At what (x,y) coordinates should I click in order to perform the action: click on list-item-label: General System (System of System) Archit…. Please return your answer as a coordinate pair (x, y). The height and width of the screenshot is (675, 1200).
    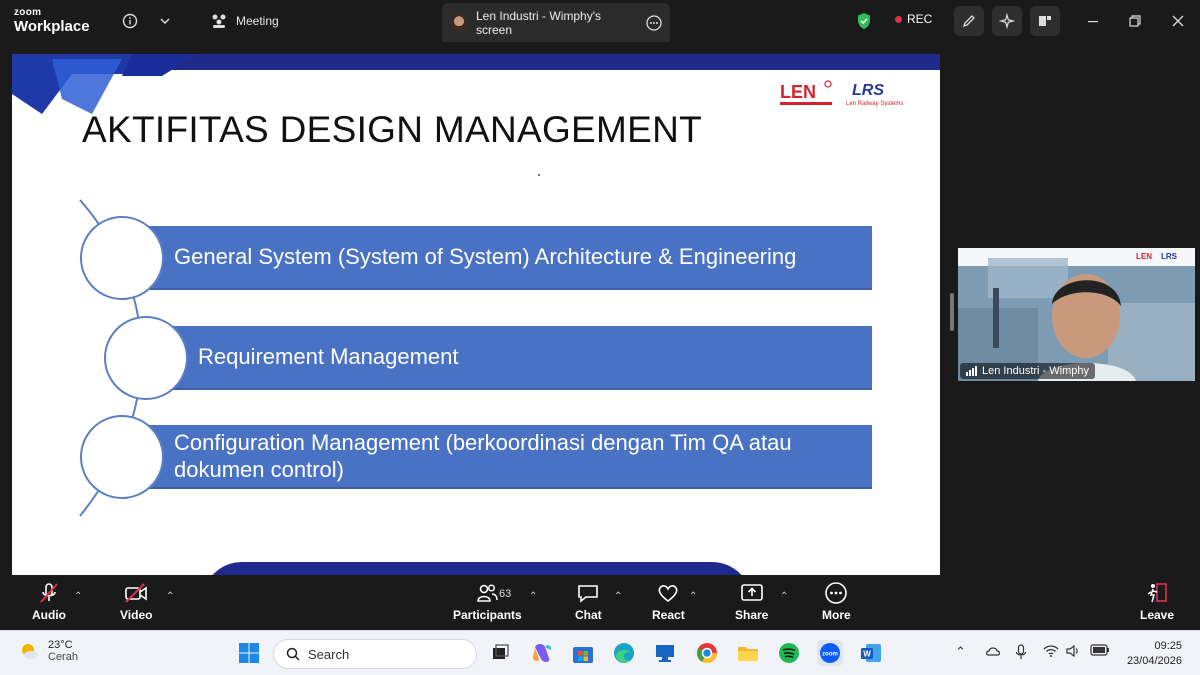
    Looking at the image, I should click on (485, 256).